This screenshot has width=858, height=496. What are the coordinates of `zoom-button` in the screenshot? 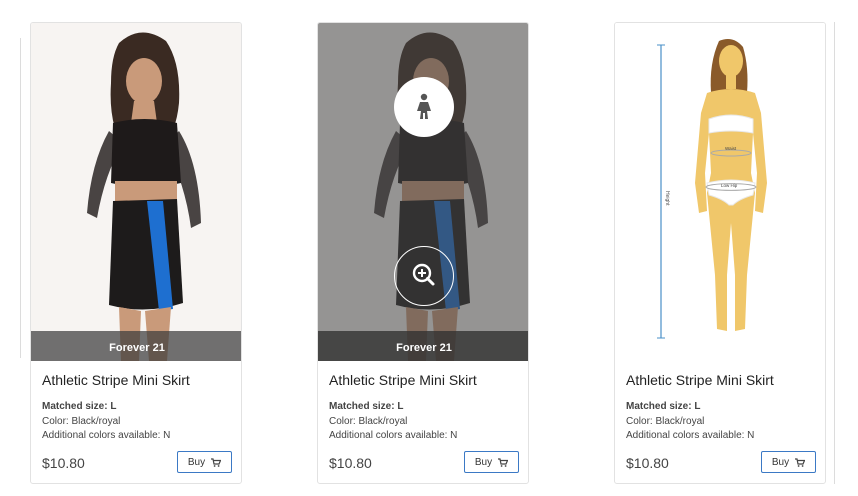 It's located at (424, 276).